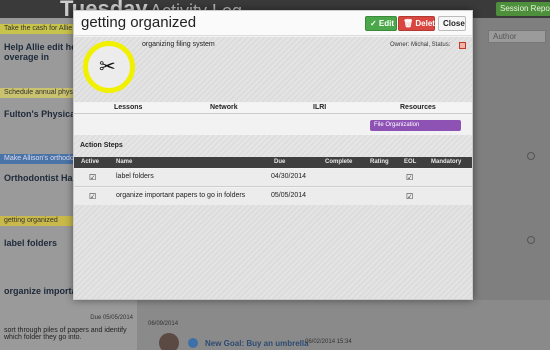 This screenshot has height=350, width=550. I want to click on tab-network: Network, so click(224, 107).